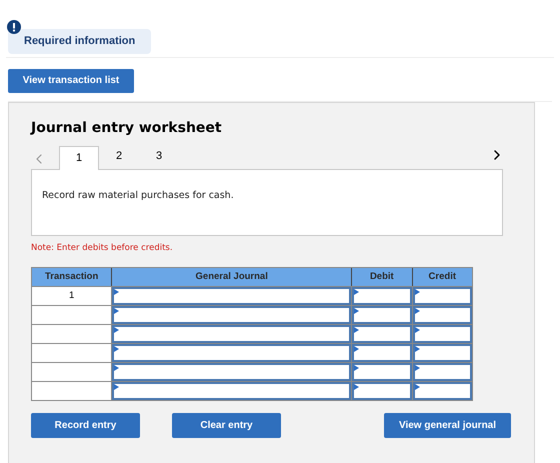  I want to click on view-transaction-list-button: View transaction list, so click(71, 80).